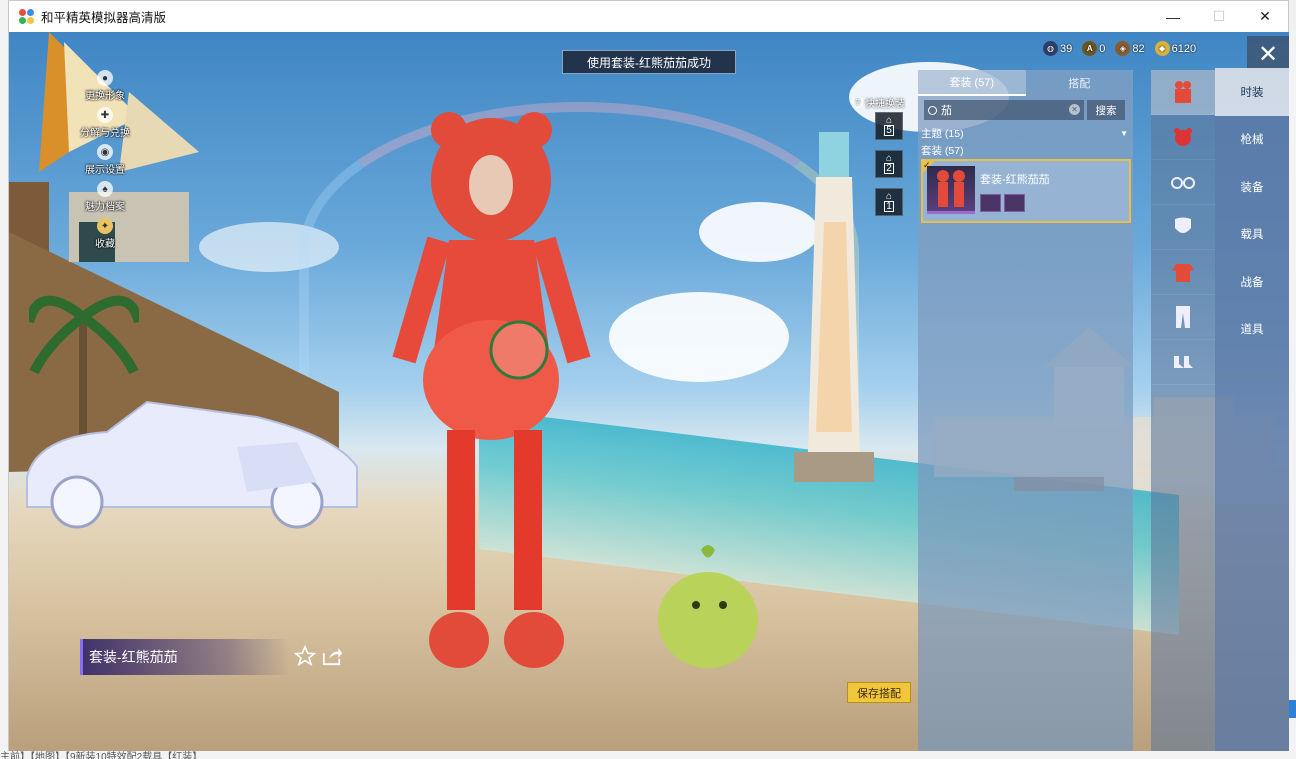 The height and width of the screenshot is (759, 1296). I want to click on wardrobe-search: ✕ 搜索, so click(1025, 110).